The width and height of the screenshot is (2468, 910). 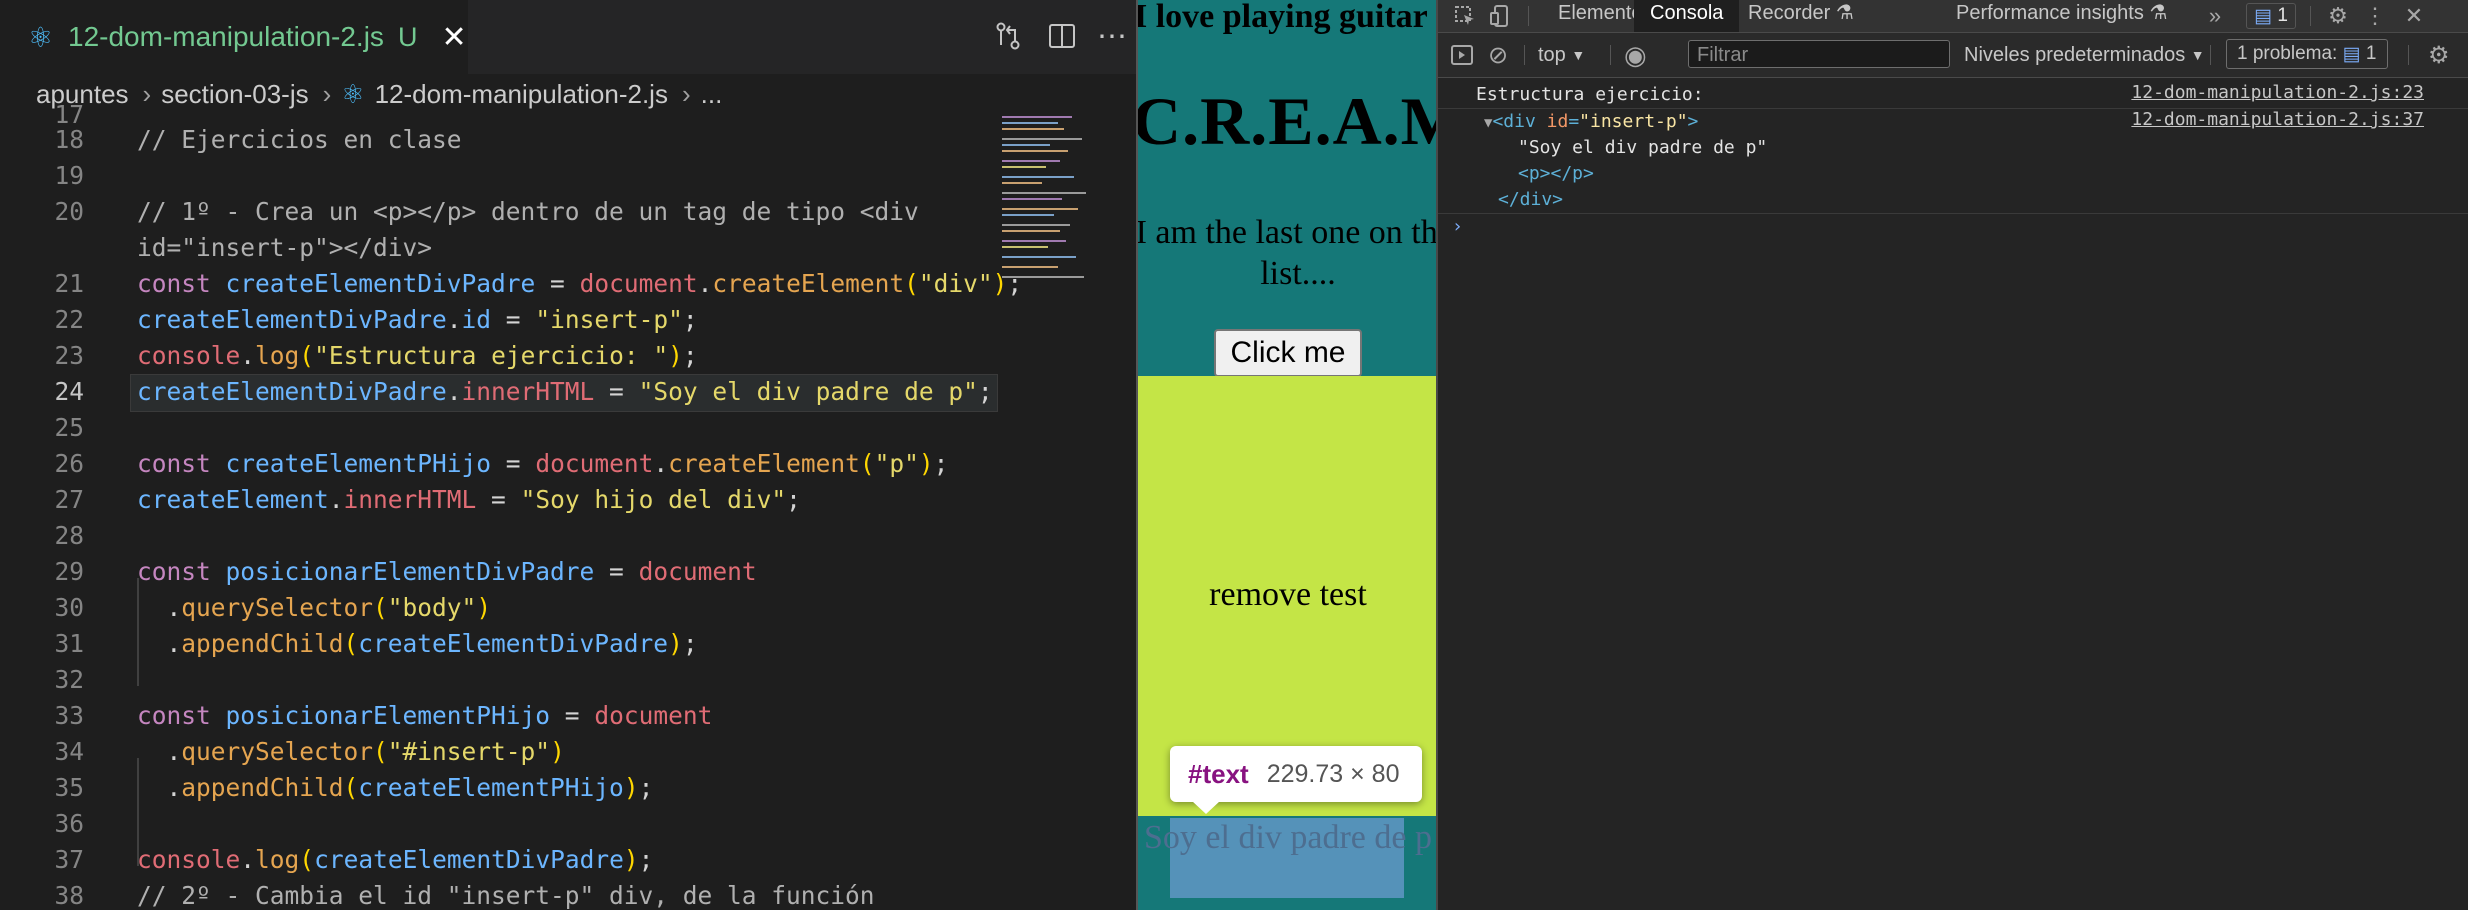 What do you see at coordinates (69, 211) in the screenshot?
I see `line-number: 20` at bounding box center [69, 211].